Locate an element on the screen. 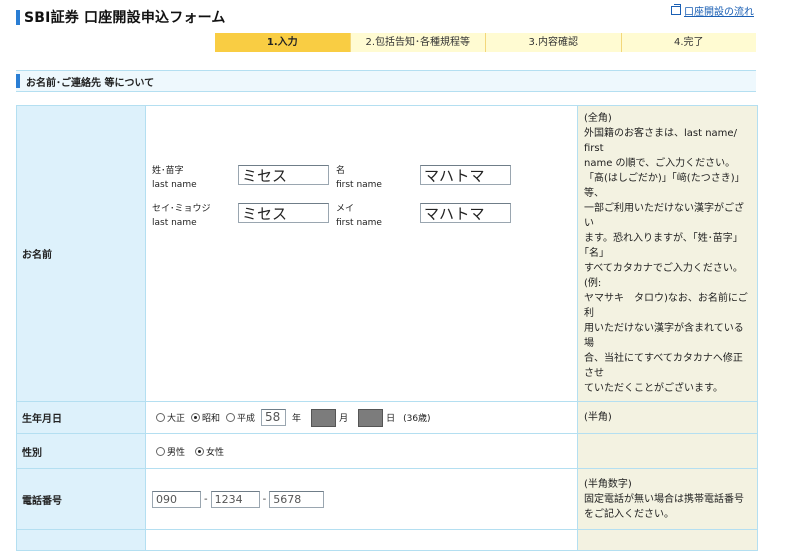  era-taisho-label: 大正 is located at coordinates (176, 419).